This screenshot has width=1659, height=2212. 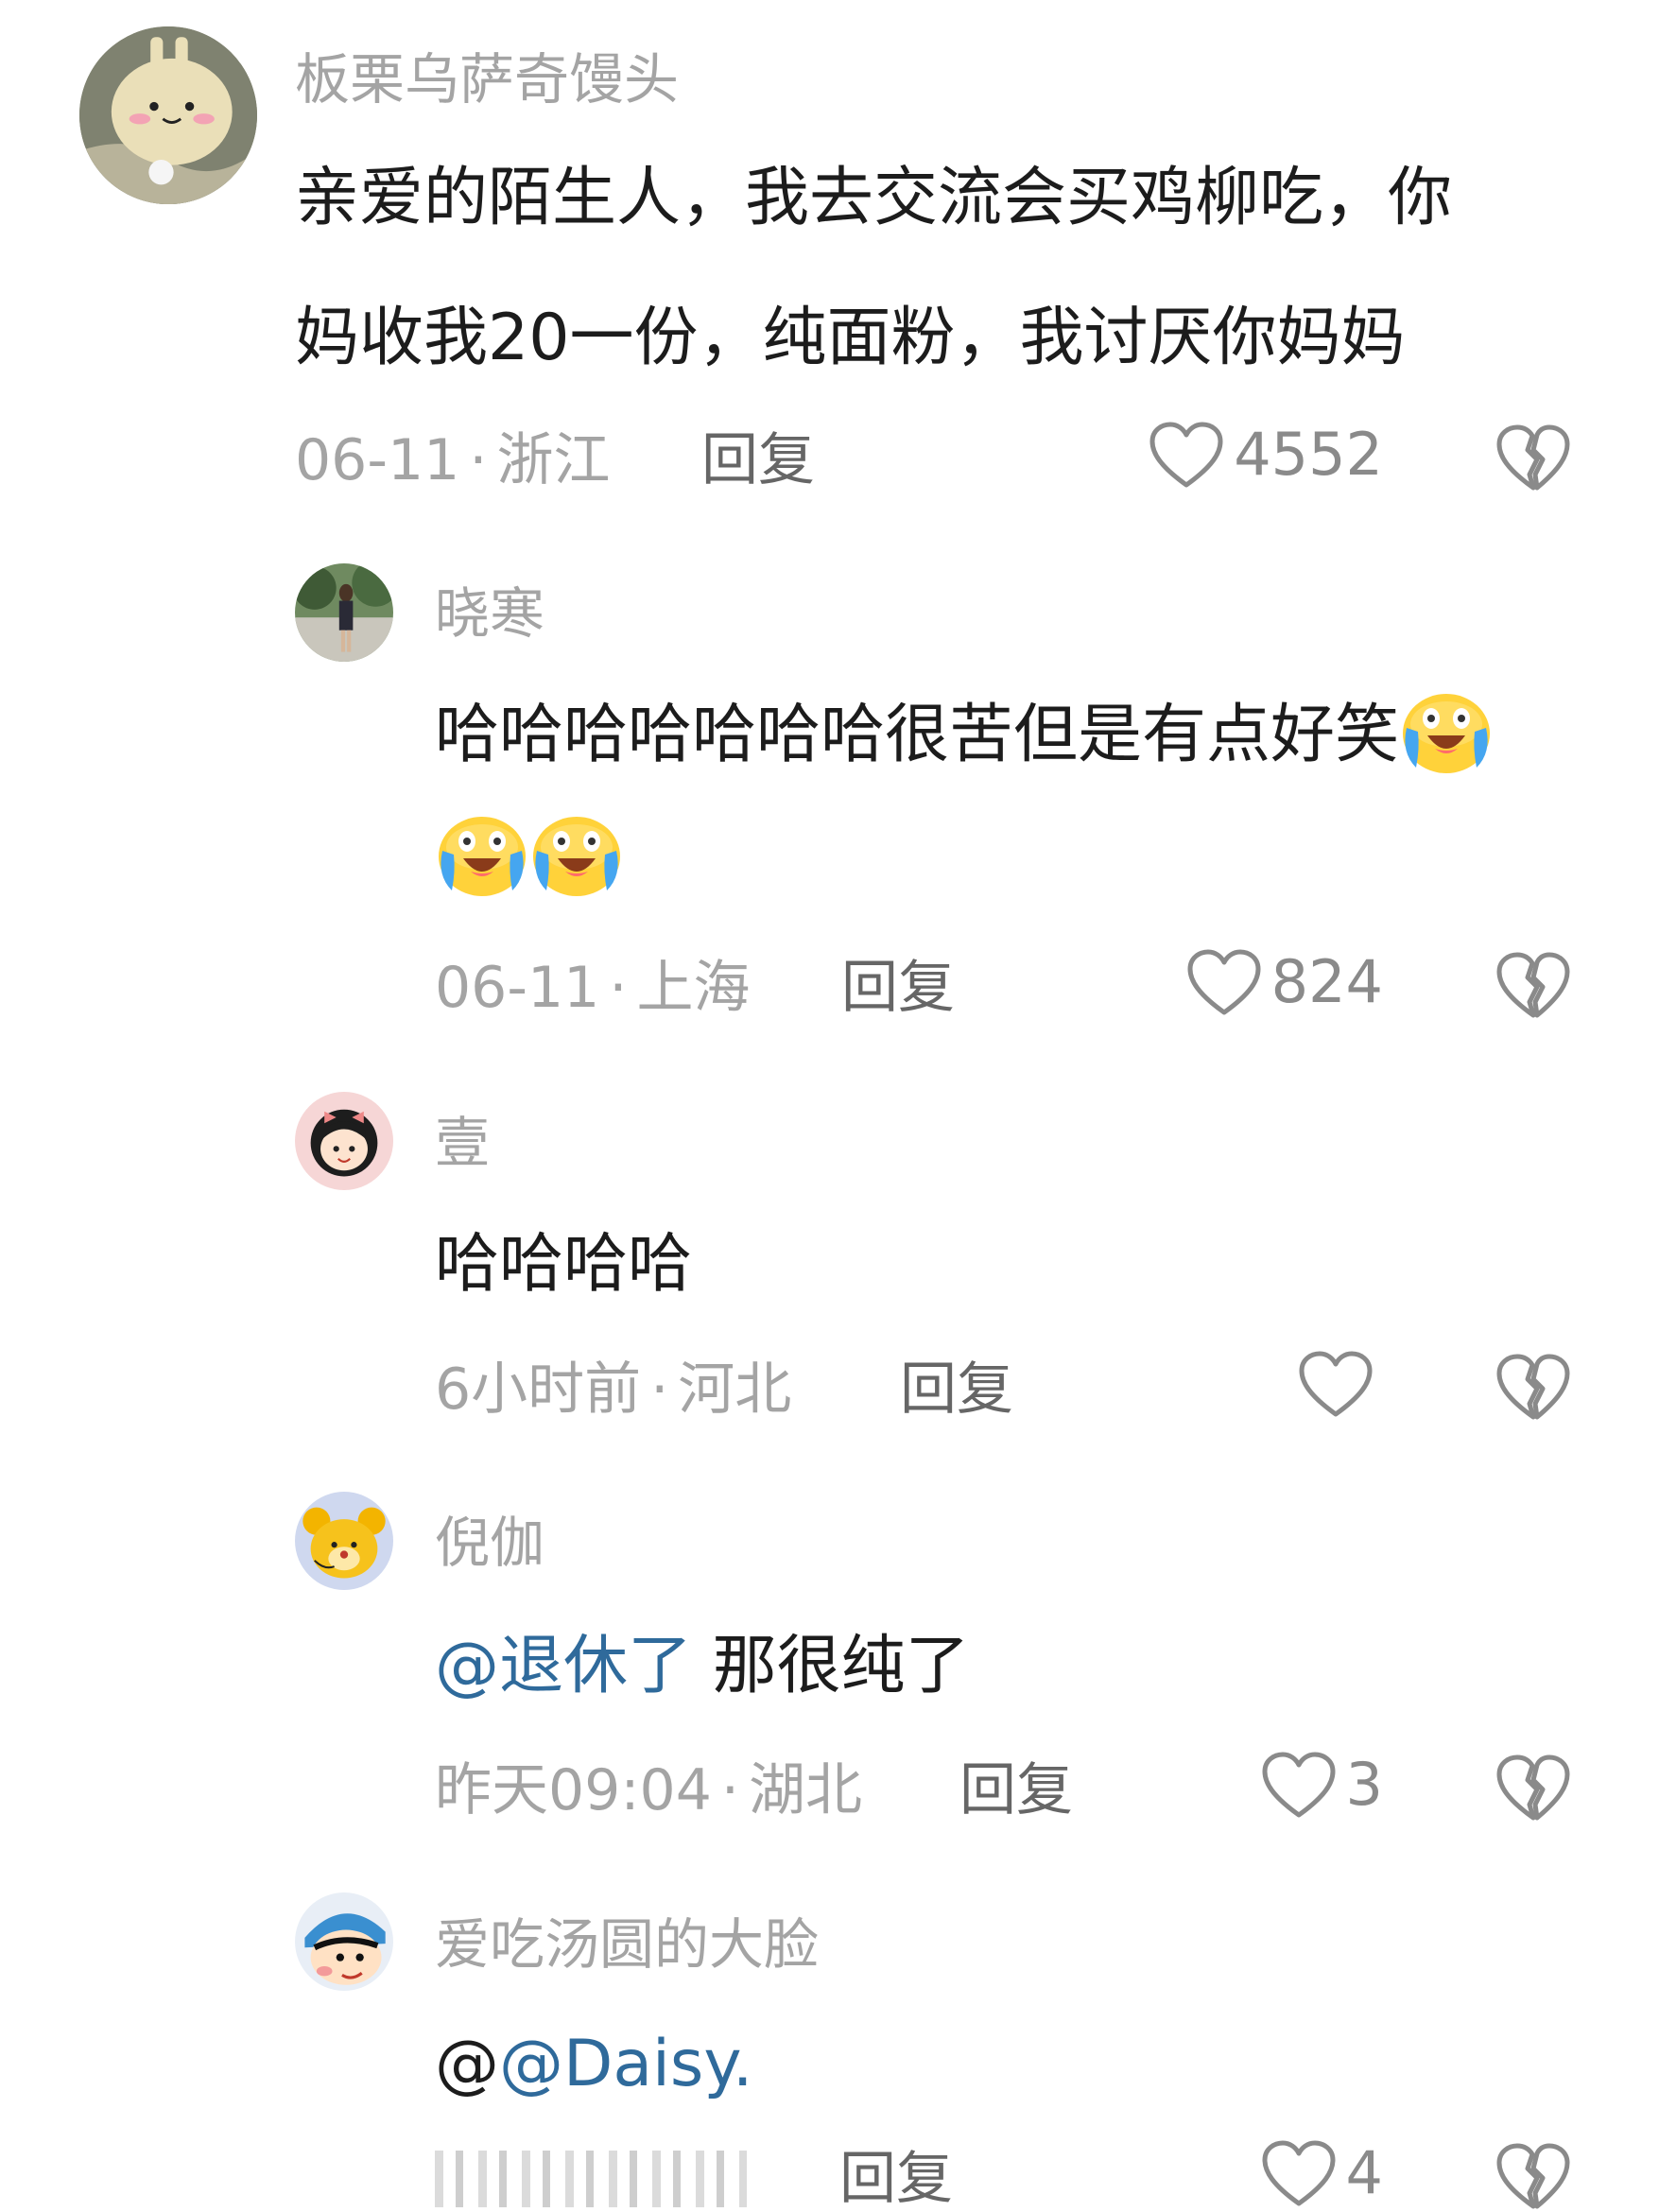 What do you see at coordinates (627, 1944) in the screenshot?
I see `comment-username: 爱吃汤圆的大脸` at bounding box center [627, 1944].